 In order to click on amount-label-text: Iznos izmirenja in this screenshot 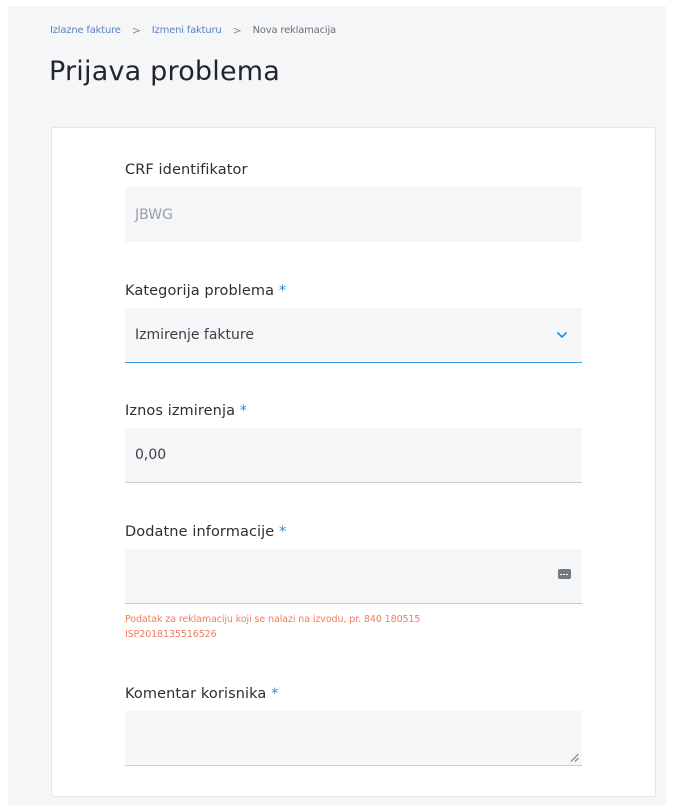, I will do `click(180, 411)`.